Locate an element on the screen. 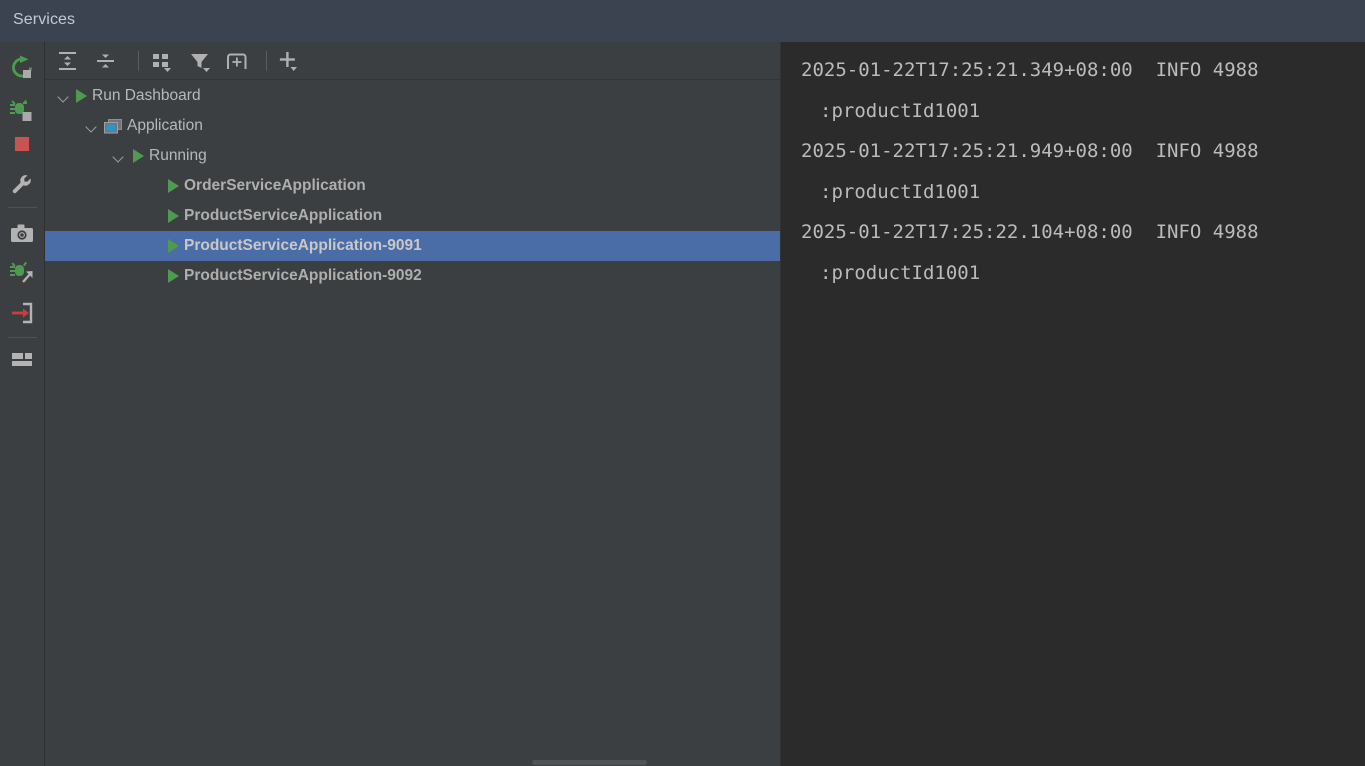 The width and height of the screenshot is (1365, 766). tree-node-product-service-application-9092: ProductServiceApplication-9092 is located at coordinates (412, 276).